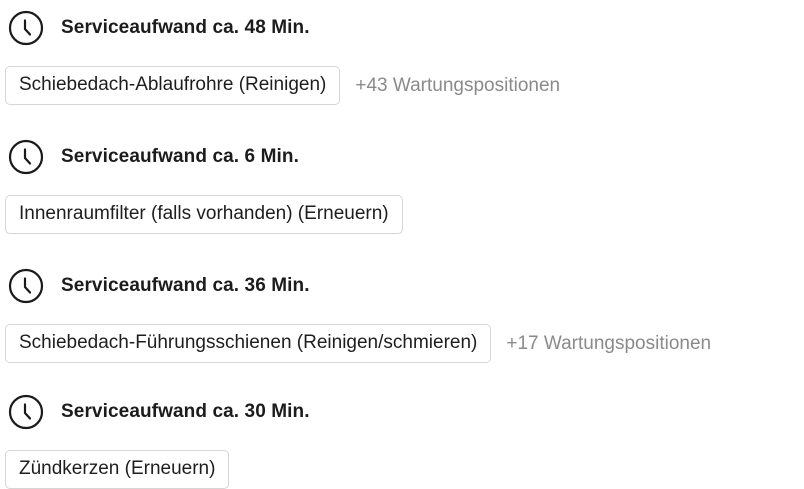 The height and width of the screenshot is (489, 804). Describe the element at coordinates (185, 27) in the screenshot. I see `service-duration-label: Serviceaufwand ca. 48 Min.` at that location.